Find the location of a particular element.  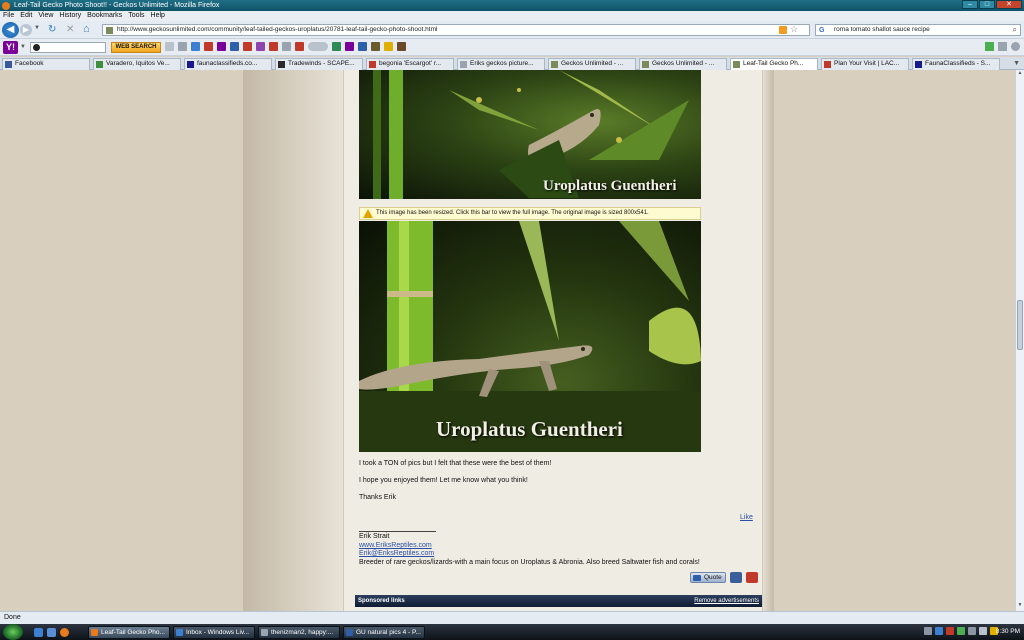

search-icon: ⌕ is located at coordinates (1015, 30).